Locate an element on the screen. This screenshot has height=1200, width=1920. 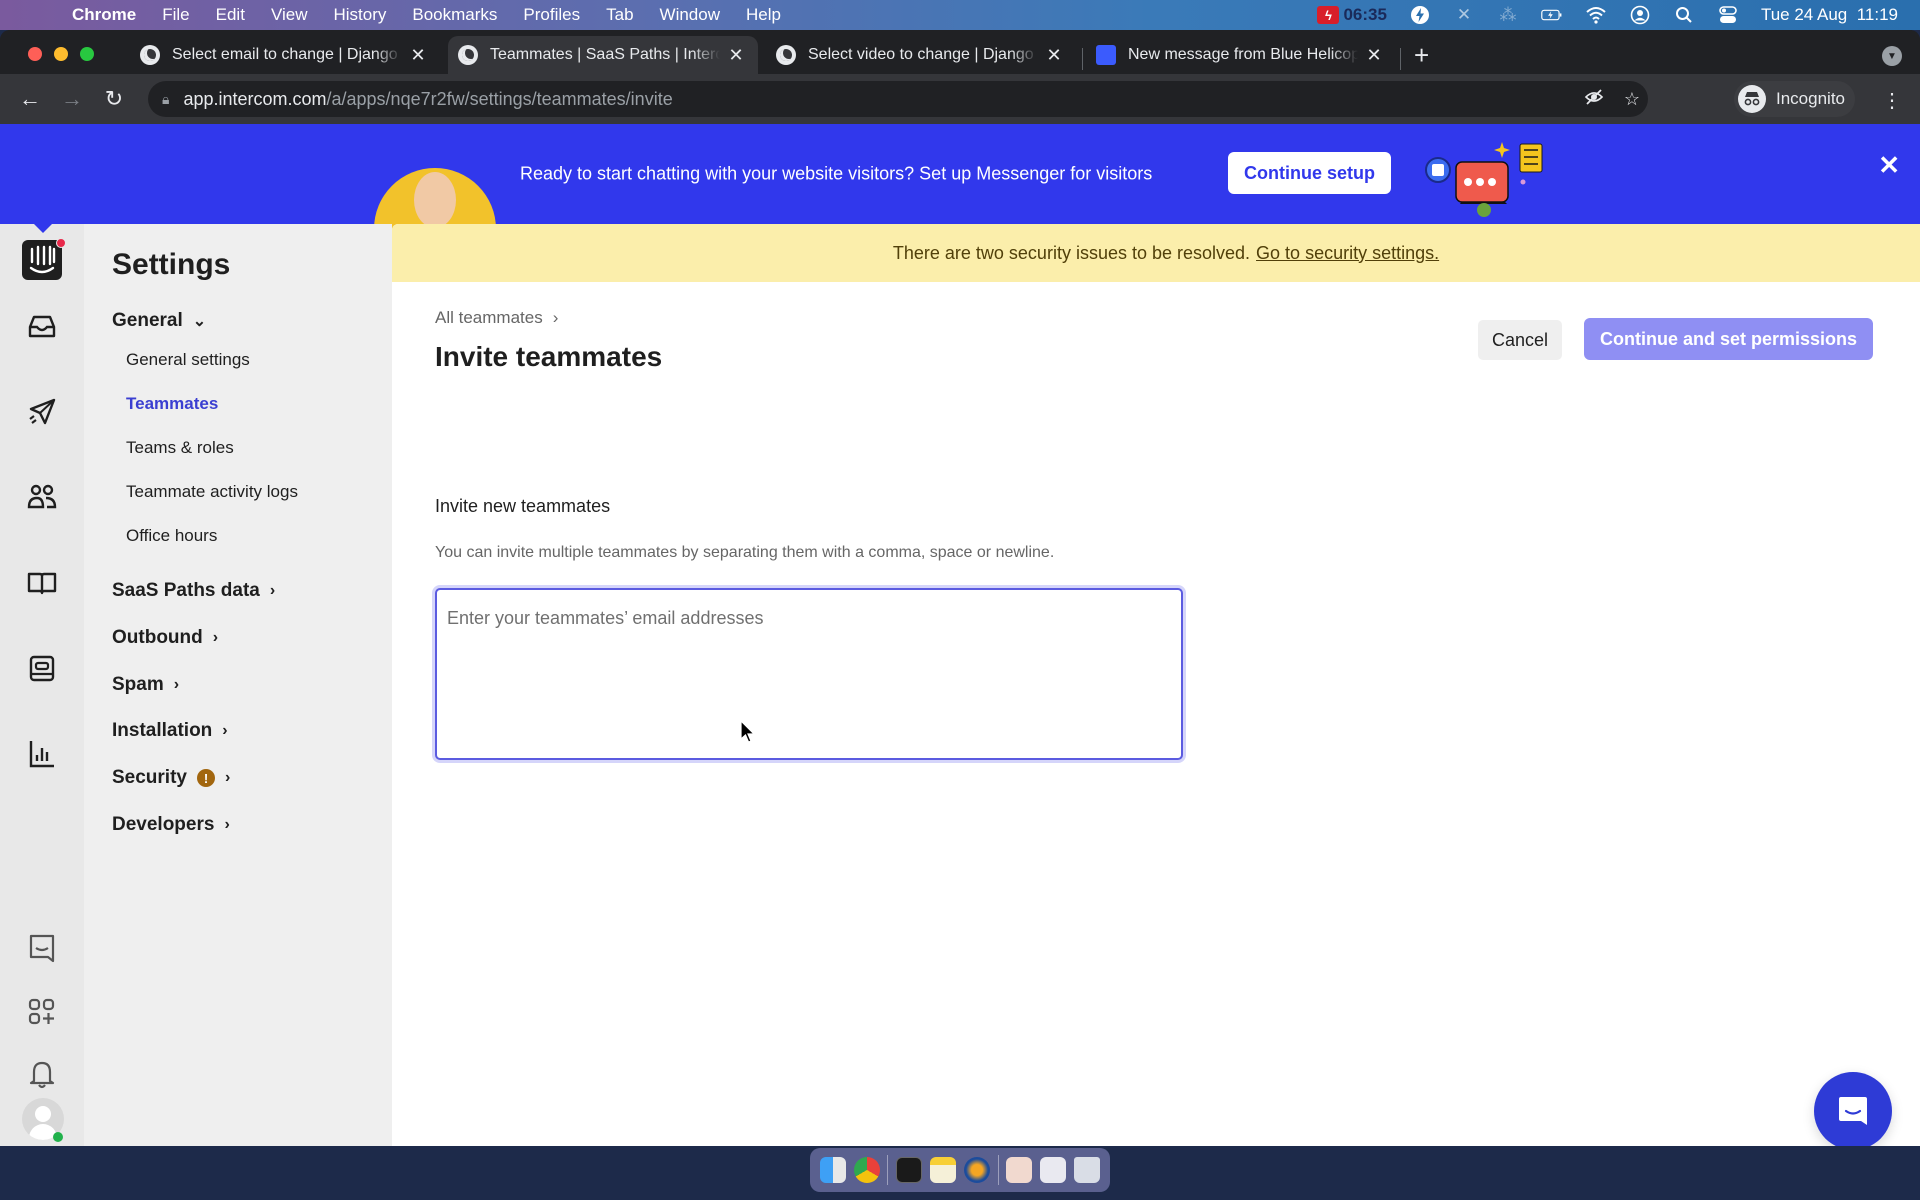
reports-panel-icon is located at coordinates (42, 668).